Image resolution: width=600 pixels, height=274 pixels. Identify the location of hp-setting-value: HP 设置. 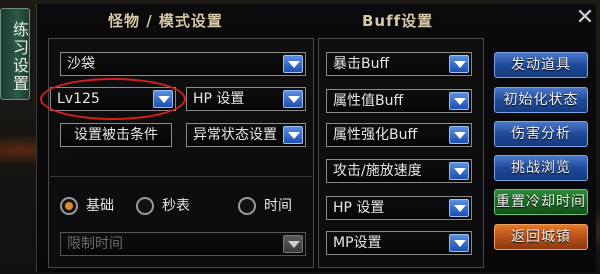
(219, 99).